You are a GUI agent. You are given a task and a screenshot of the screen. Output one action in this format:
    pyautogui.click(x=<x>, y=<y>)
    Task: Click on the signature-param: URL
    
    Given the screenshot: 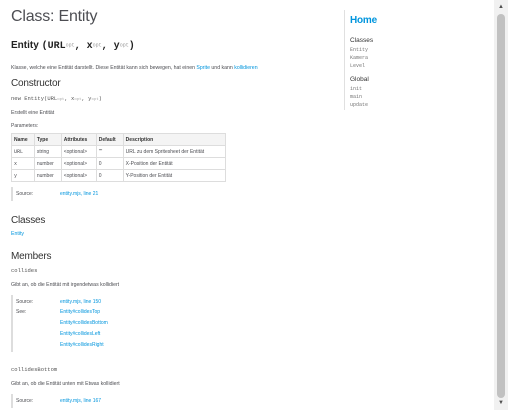 What is the action you would take?
    pyautogui.click(x=56, y=46)
    